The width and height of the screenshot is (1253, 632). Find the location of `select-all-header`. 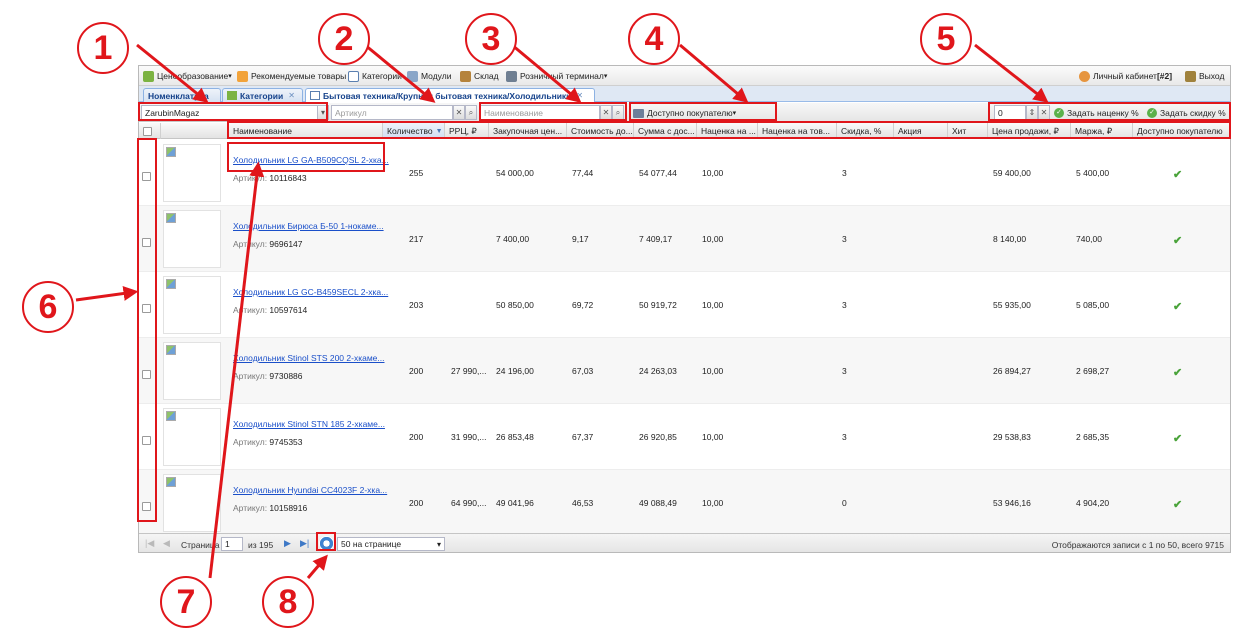

select-all-header is located at coordinates (150, 131).